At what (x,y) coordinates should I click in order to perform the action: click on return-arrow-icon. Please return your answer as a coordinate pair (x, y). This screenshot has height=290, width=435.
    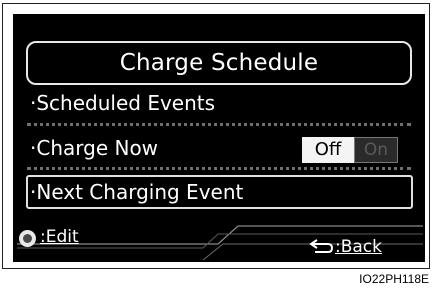
    Looking at the image, I should click on (321, 246).